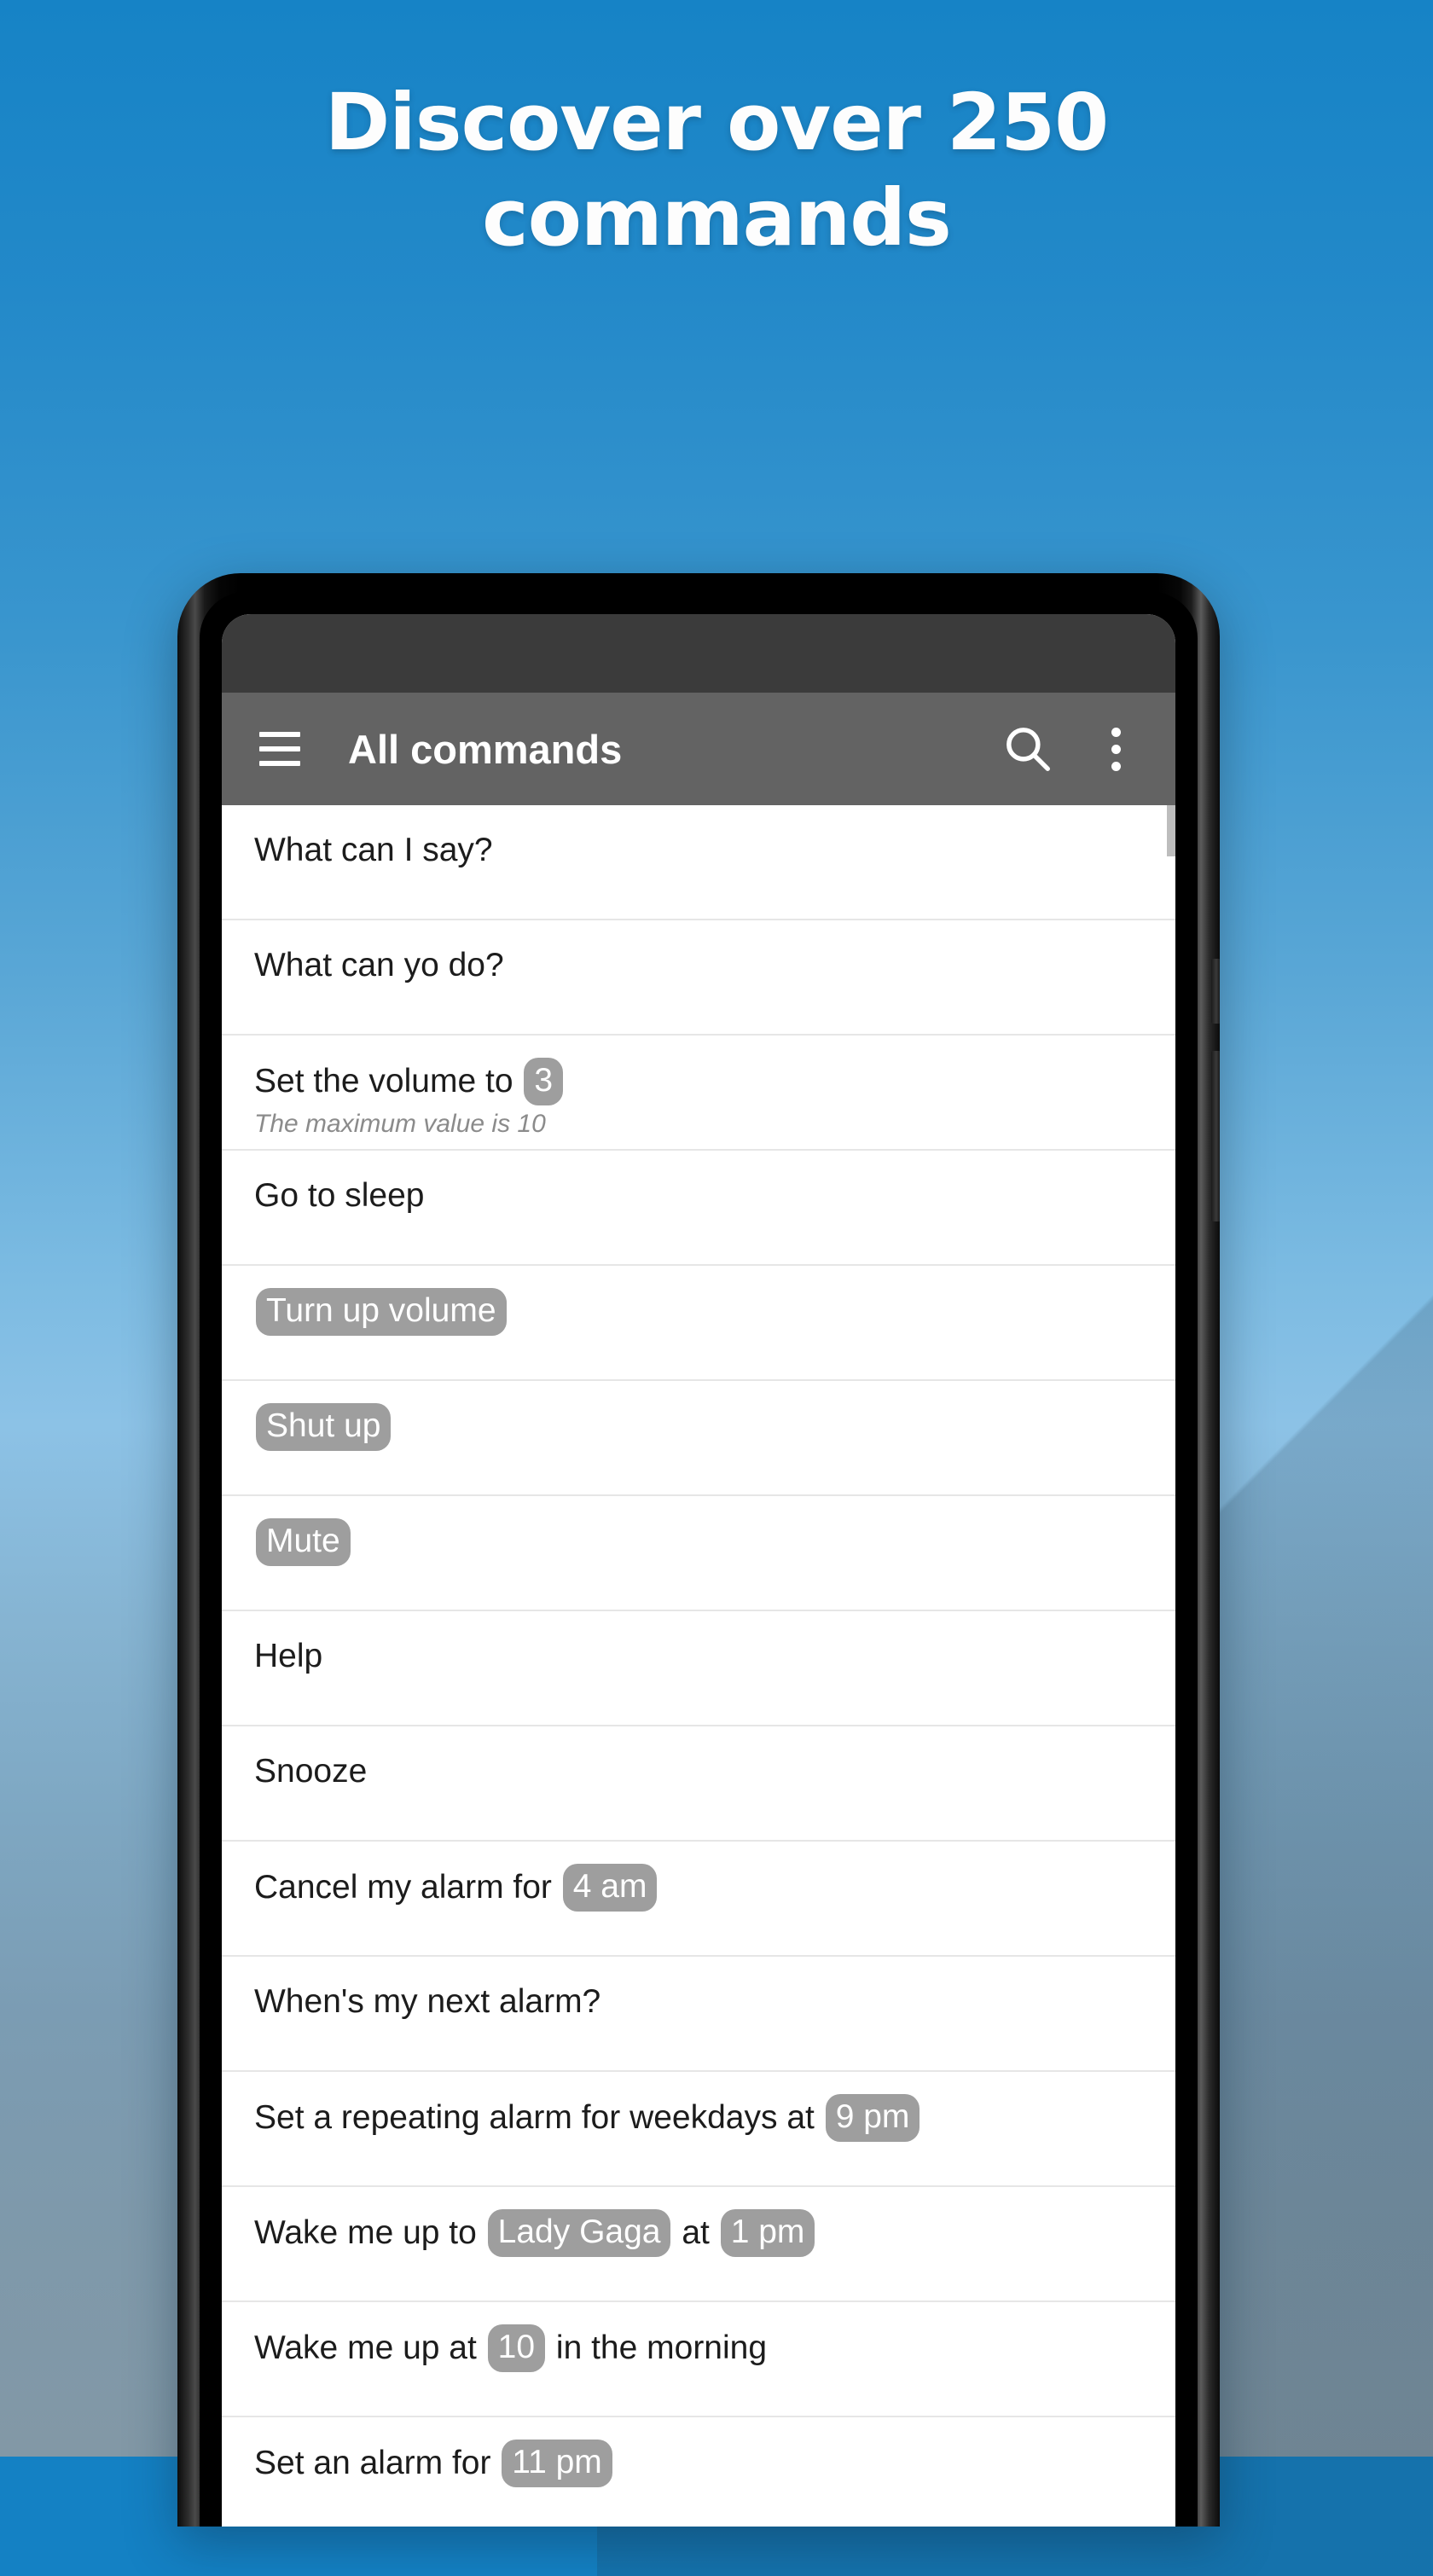 The height and width of the screenshot is (2576, 1433). I want to click on list-item-title: Wake me up at 10 in the morning, so click(714, 2348).